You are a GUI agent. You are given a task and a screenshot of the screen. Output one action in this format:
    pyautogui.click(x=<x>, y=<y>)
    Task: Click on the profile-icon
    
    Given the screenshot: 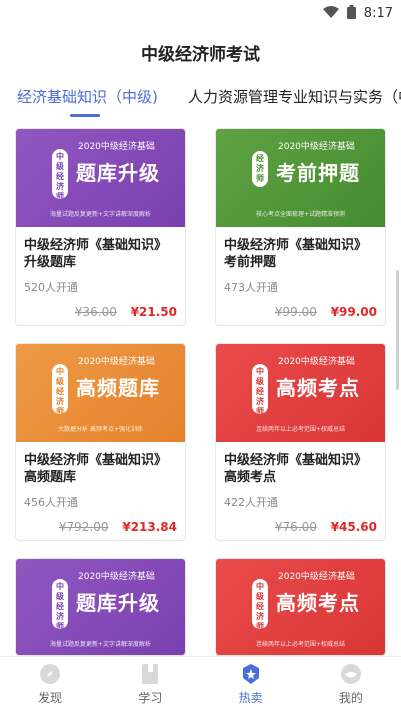 What is the action you would take?
    pyautogui.click(x=350, y=674)
    